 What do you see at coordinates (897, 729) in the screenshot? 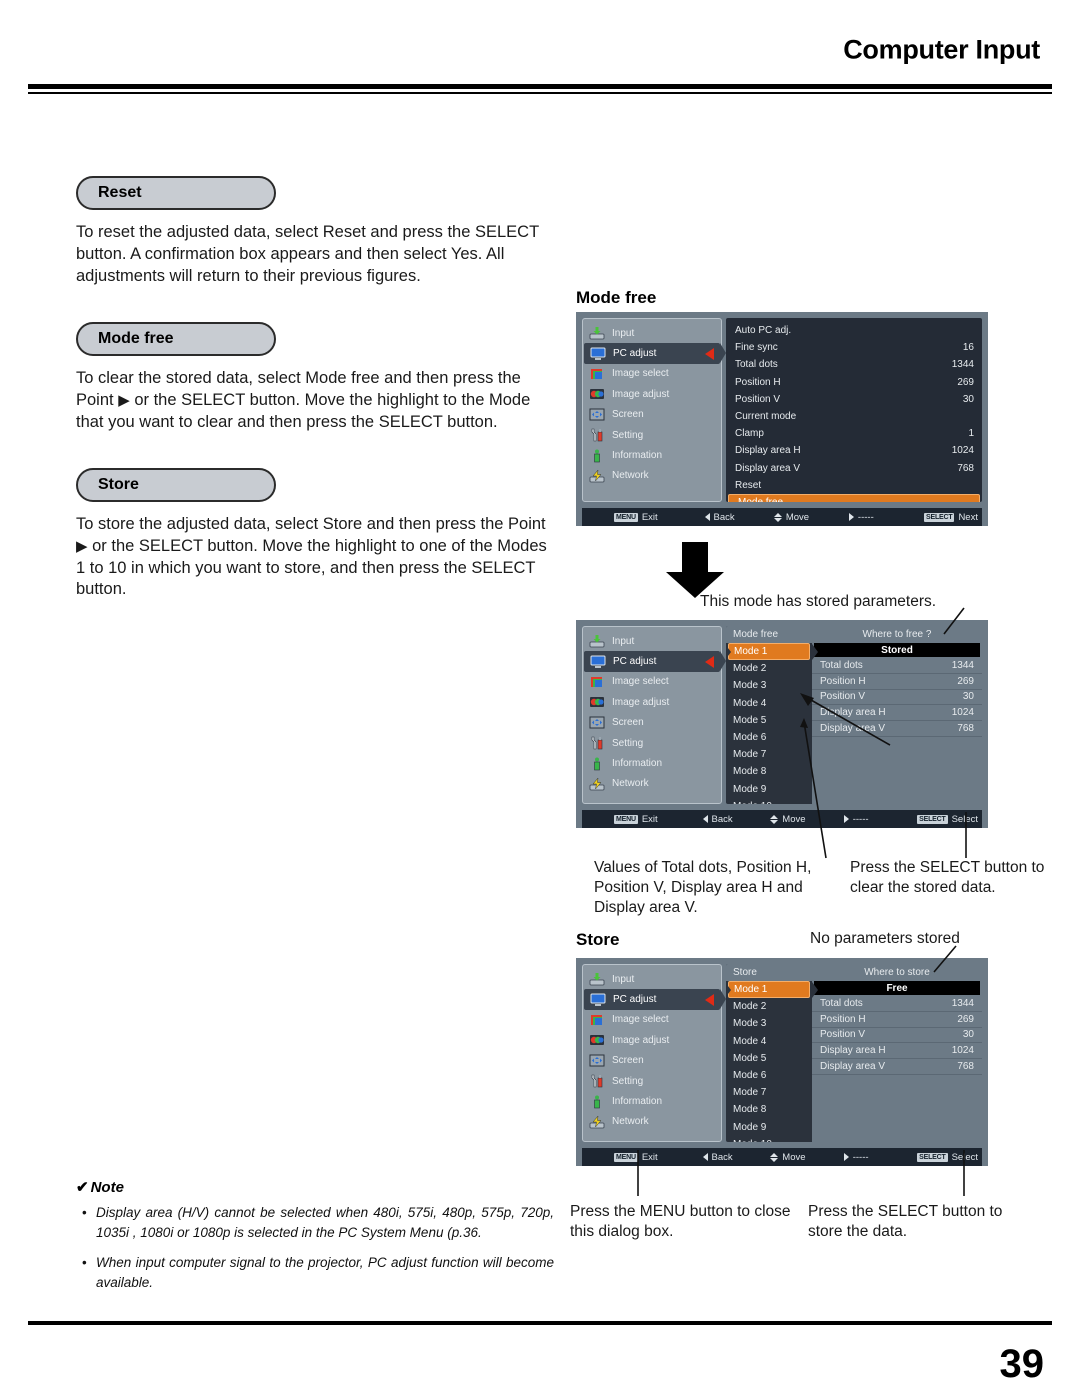
I see `value-row: Display area V 768` at bounding box center [897, 729].